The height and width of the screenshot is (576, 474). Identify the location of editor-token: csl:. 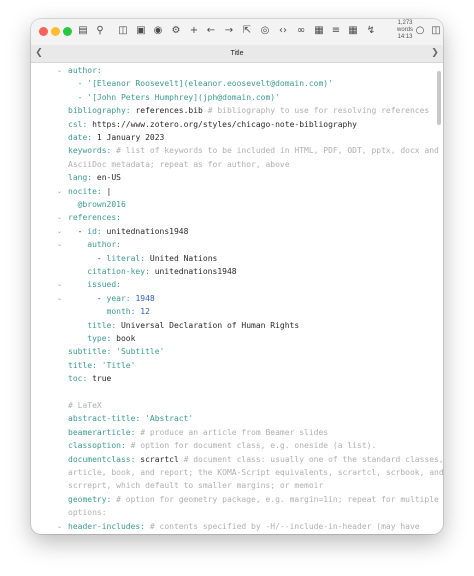
(80, 124).